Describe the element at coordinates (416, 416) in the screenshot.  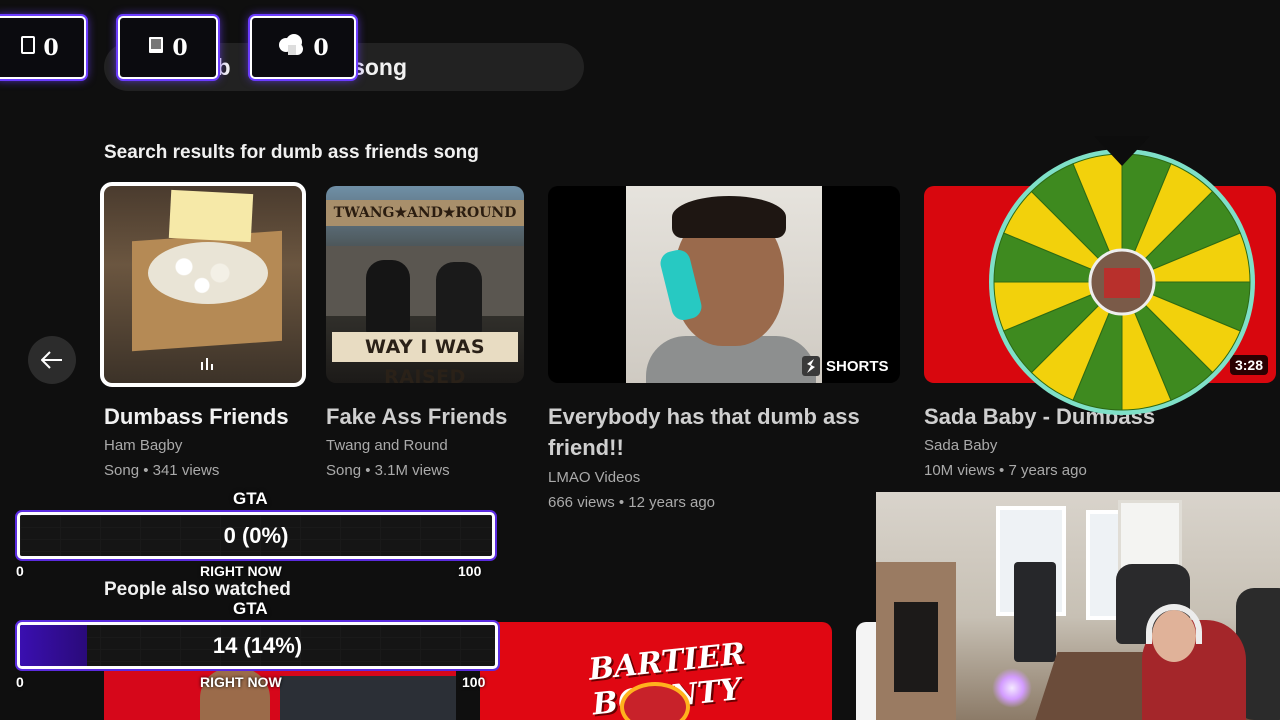
I see `video-title-2: Fake Ass Friends` at that location.